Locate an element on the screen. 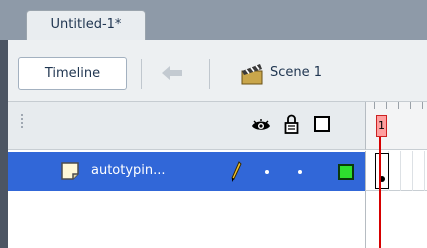 Image resolution: width=427 pixels, height=248 pixels. frame-area-empty is located at coordinates (396, 219).